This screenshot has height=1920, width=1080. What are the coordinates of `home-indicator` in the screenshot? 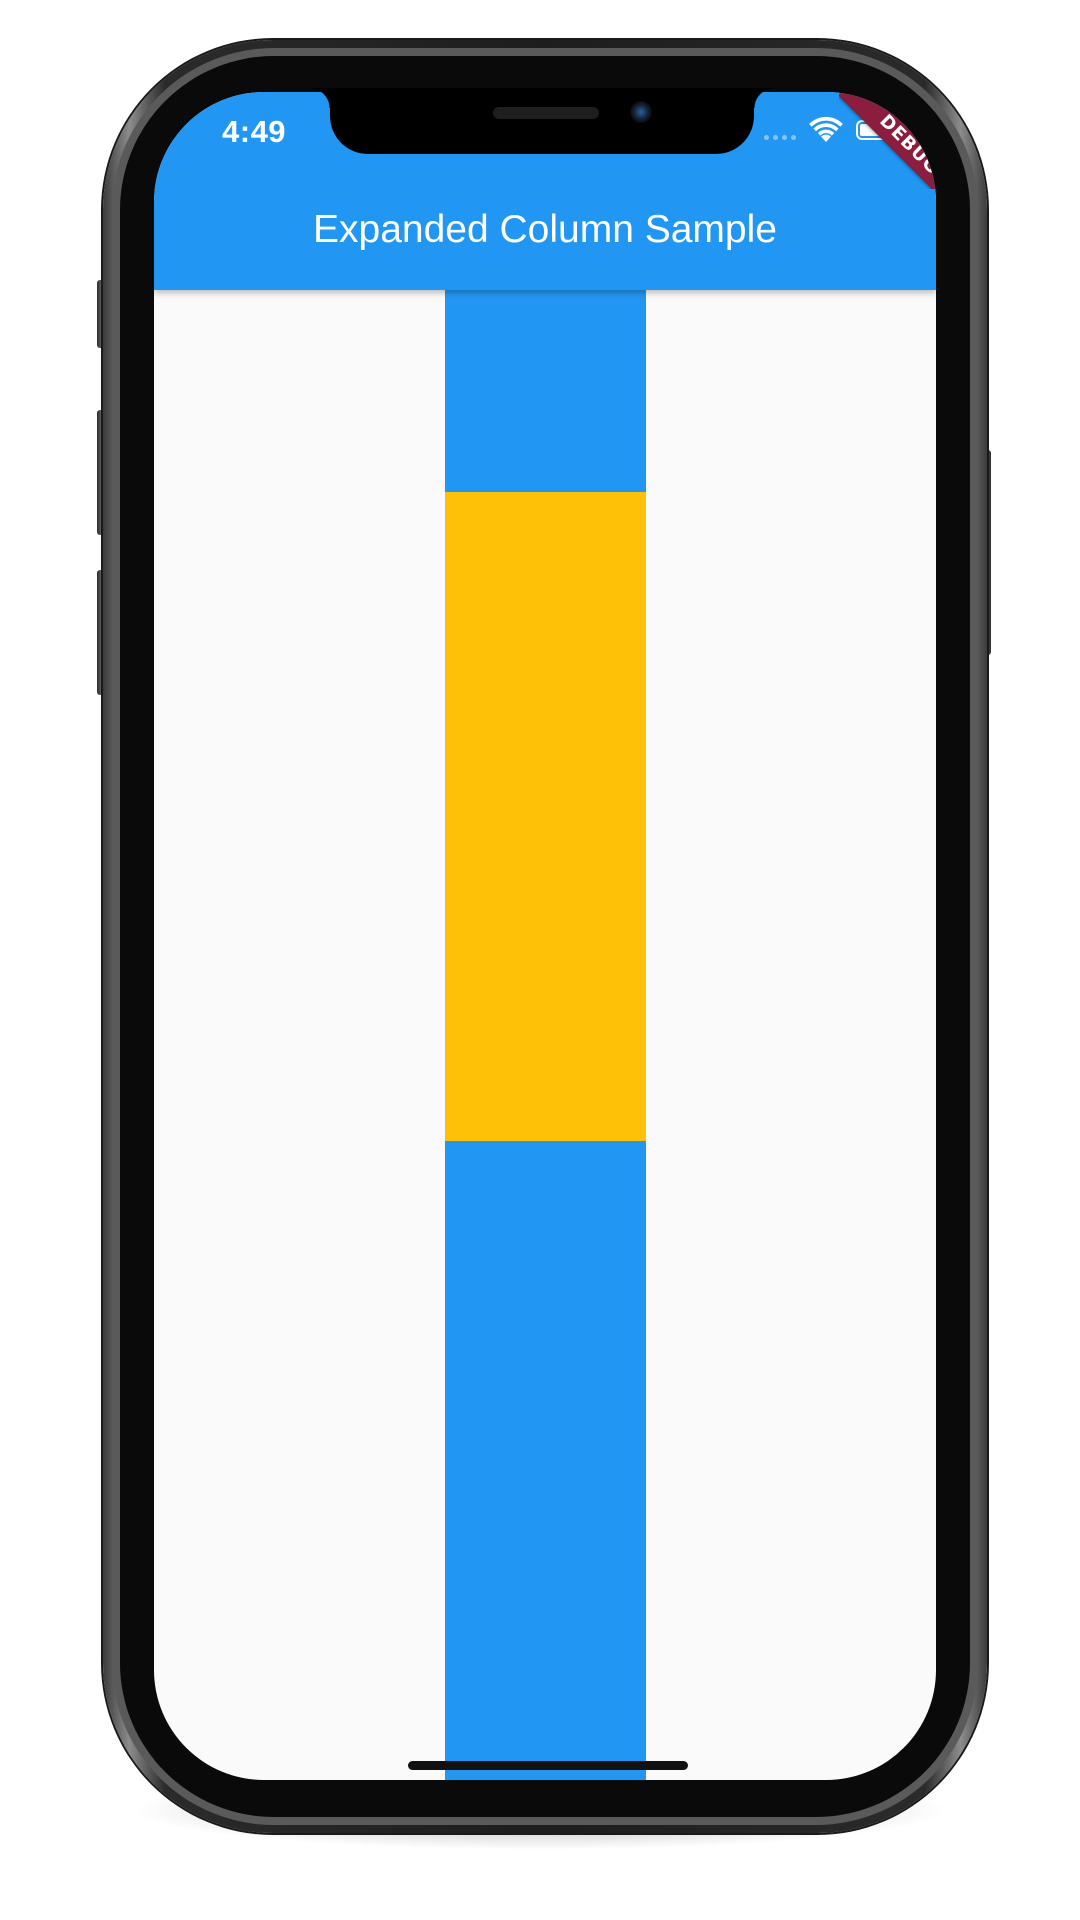 It's located at (548, 1765).